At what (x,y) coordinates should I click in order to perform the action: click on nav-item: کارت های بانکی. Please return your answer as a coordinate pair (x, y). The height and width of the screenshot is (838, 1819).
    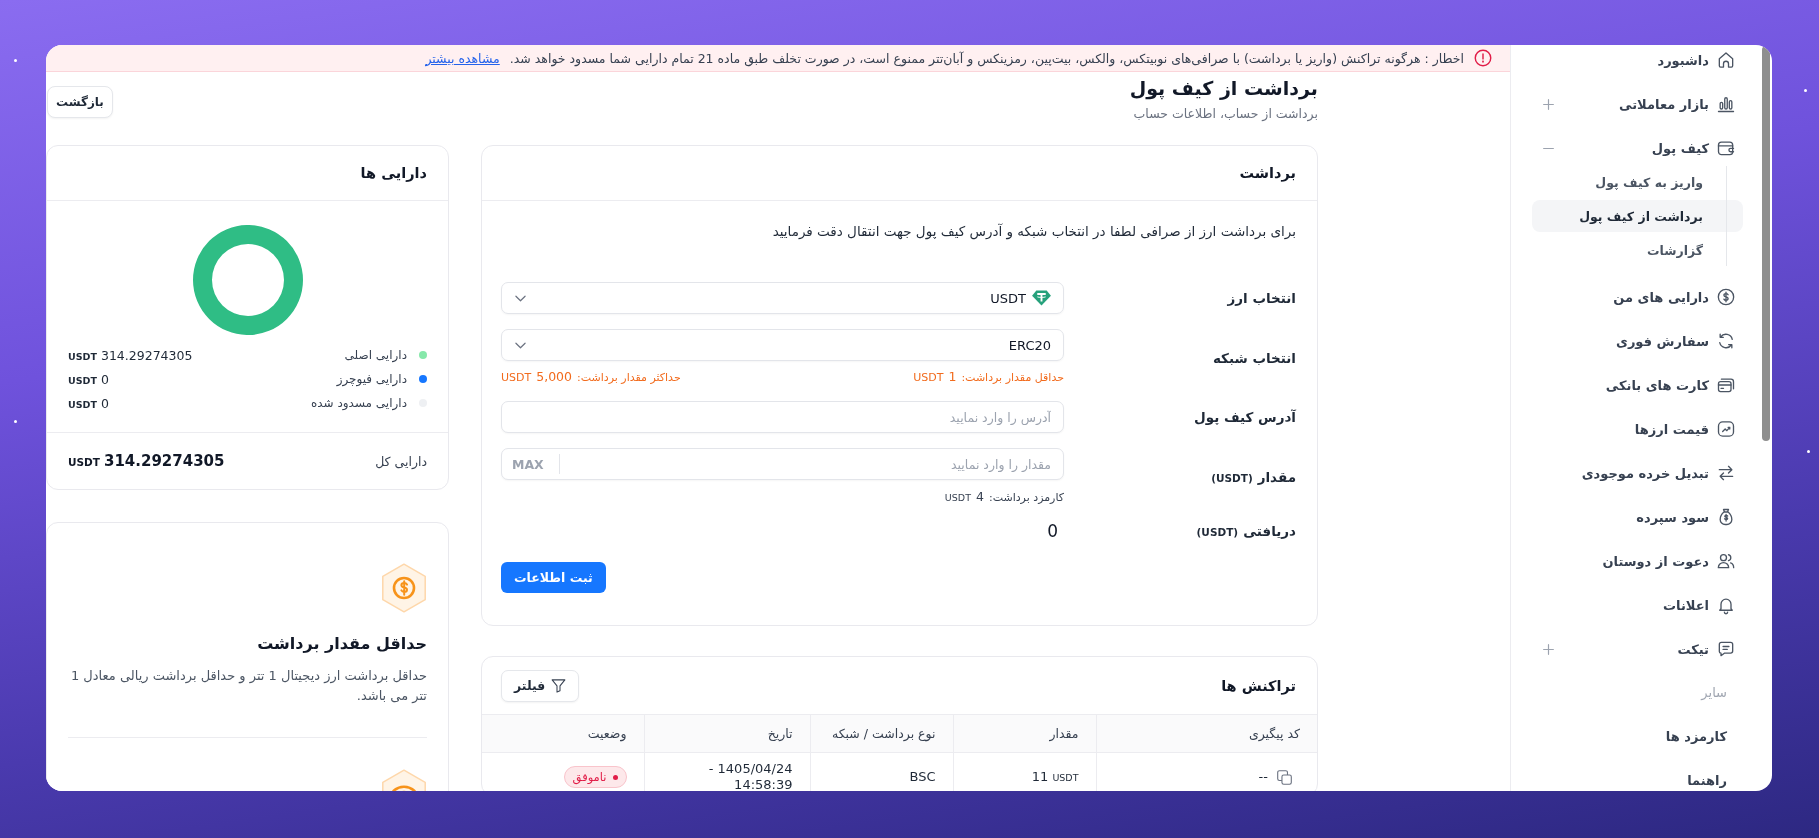
    Looking at the image, I should click on (1670, 385).